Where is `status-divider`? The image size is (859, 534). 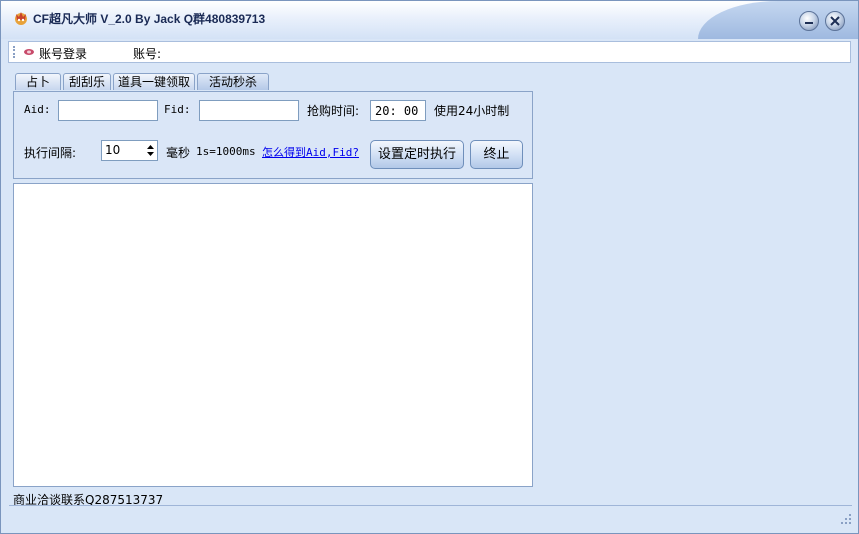
status-divider is located at coordinates (430, 505).